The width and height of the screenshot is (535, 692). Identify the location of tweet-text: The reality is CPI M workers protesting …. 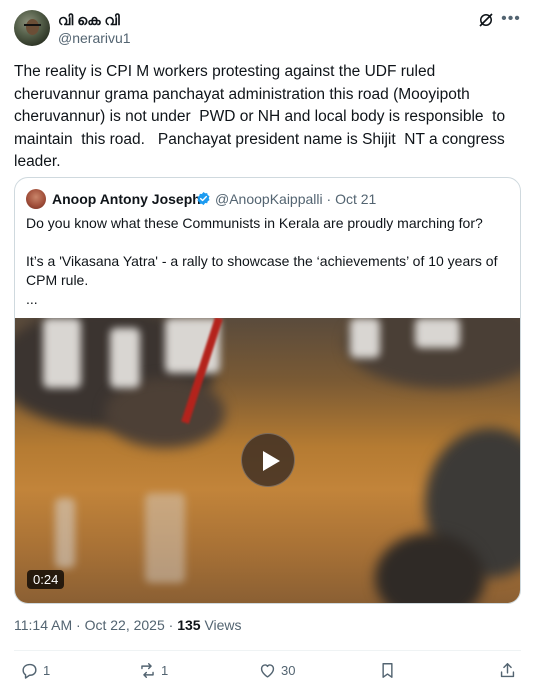
(262, 116).